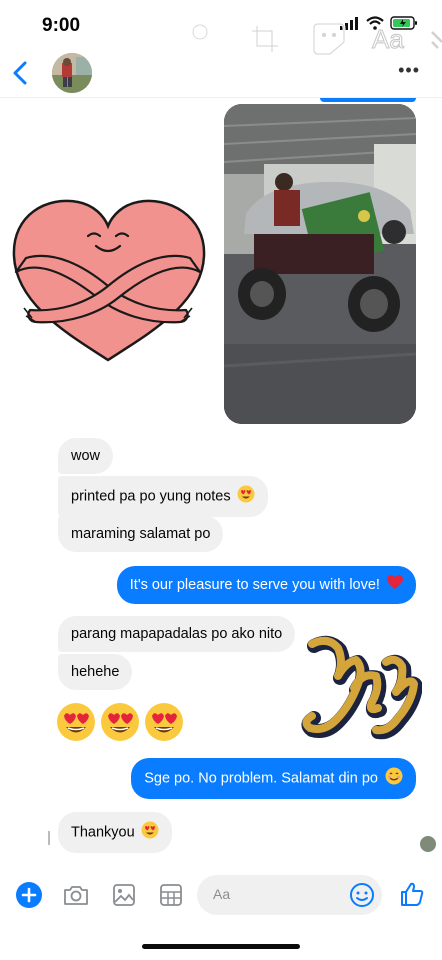 The width and height of the screenshot is (442, 960). What do you see at coordinates (412, 894) in the screenshot?
I see `like-icon` at bounding box center [412, 894].